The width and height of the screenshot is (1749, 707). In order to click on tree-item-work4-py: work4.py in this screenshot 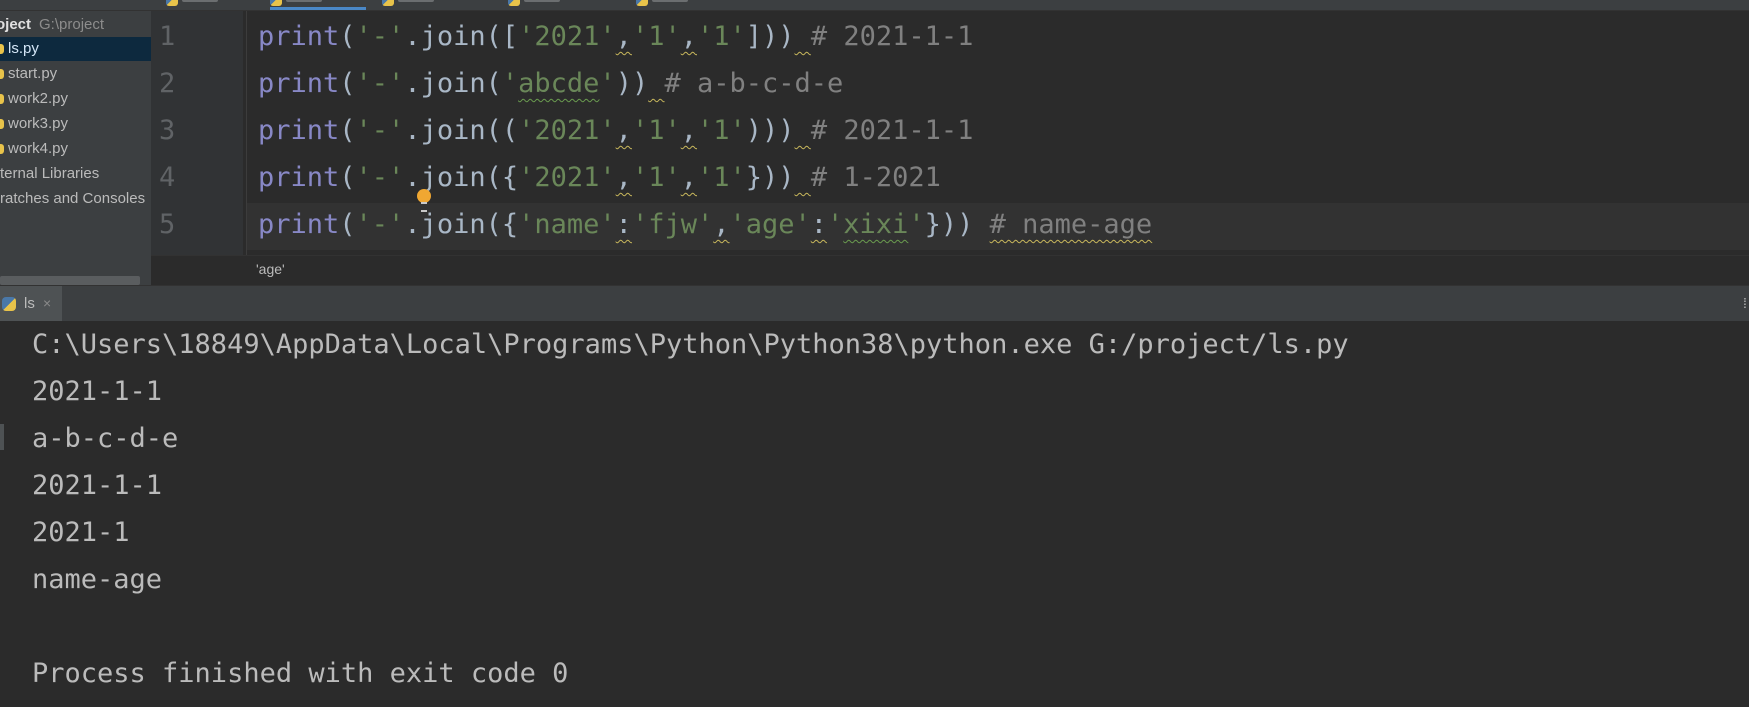, I will do `click(75, 149)`.